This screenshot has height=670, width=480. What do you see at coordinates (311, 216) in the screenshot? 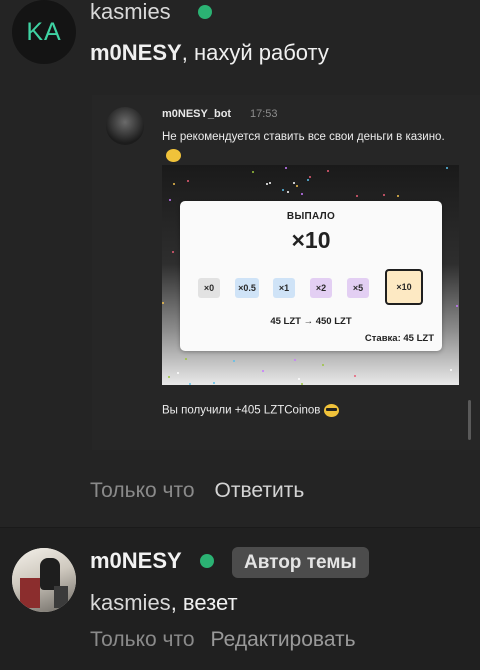
I see `result-title: ВЫПАЛО` at bounding box center [311, 216].